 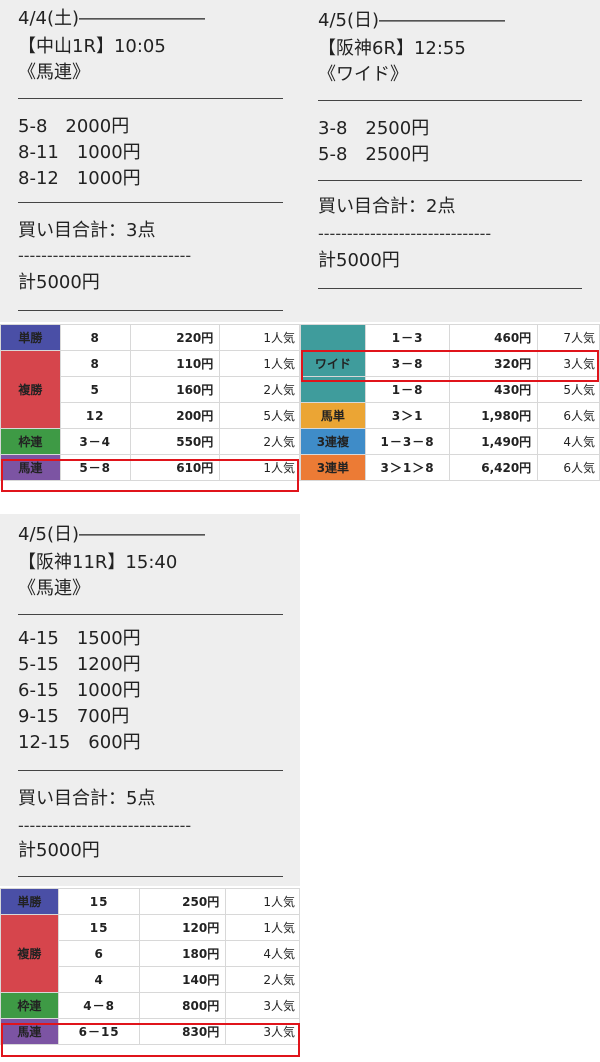 I want to click on payout: 1,980円, so click(x=494, y=415).